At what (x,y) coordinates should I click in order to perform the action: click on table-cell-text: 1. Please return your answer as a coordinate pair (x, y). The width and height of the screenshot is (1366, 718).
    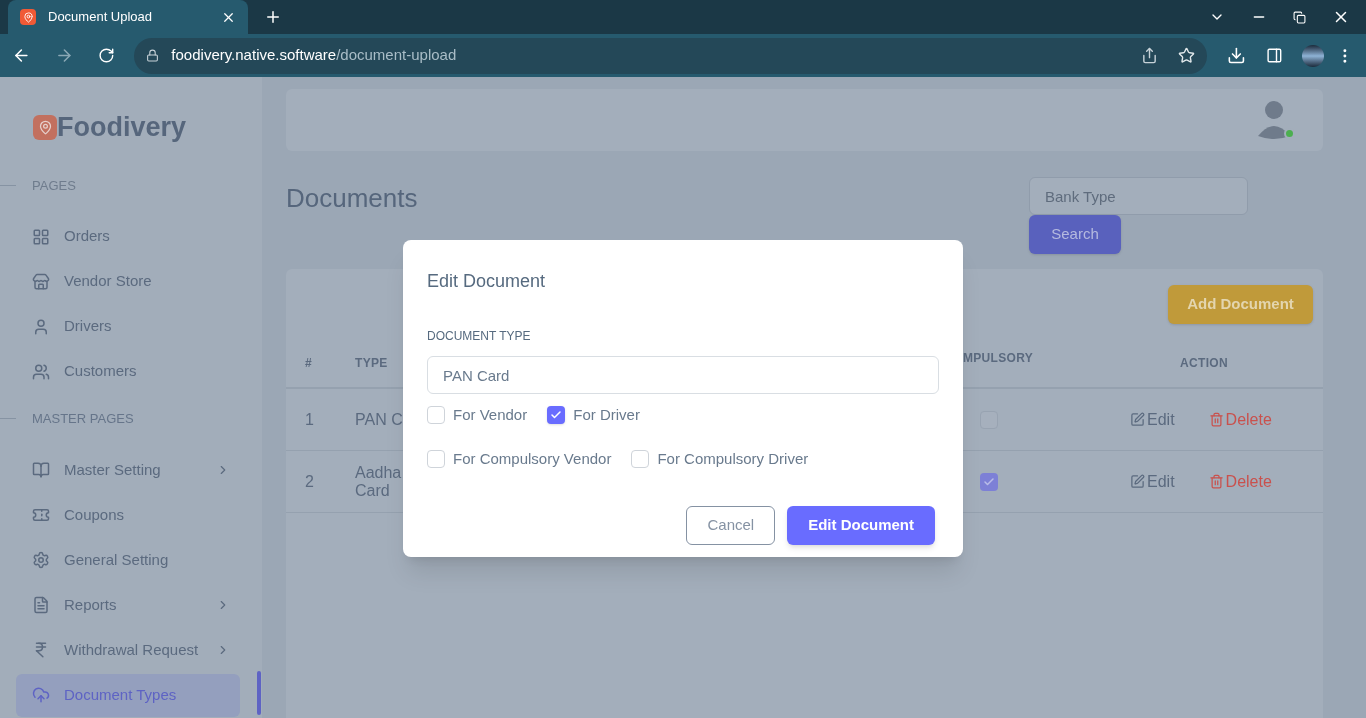
    Looking at the image, I should click on (309, 419).